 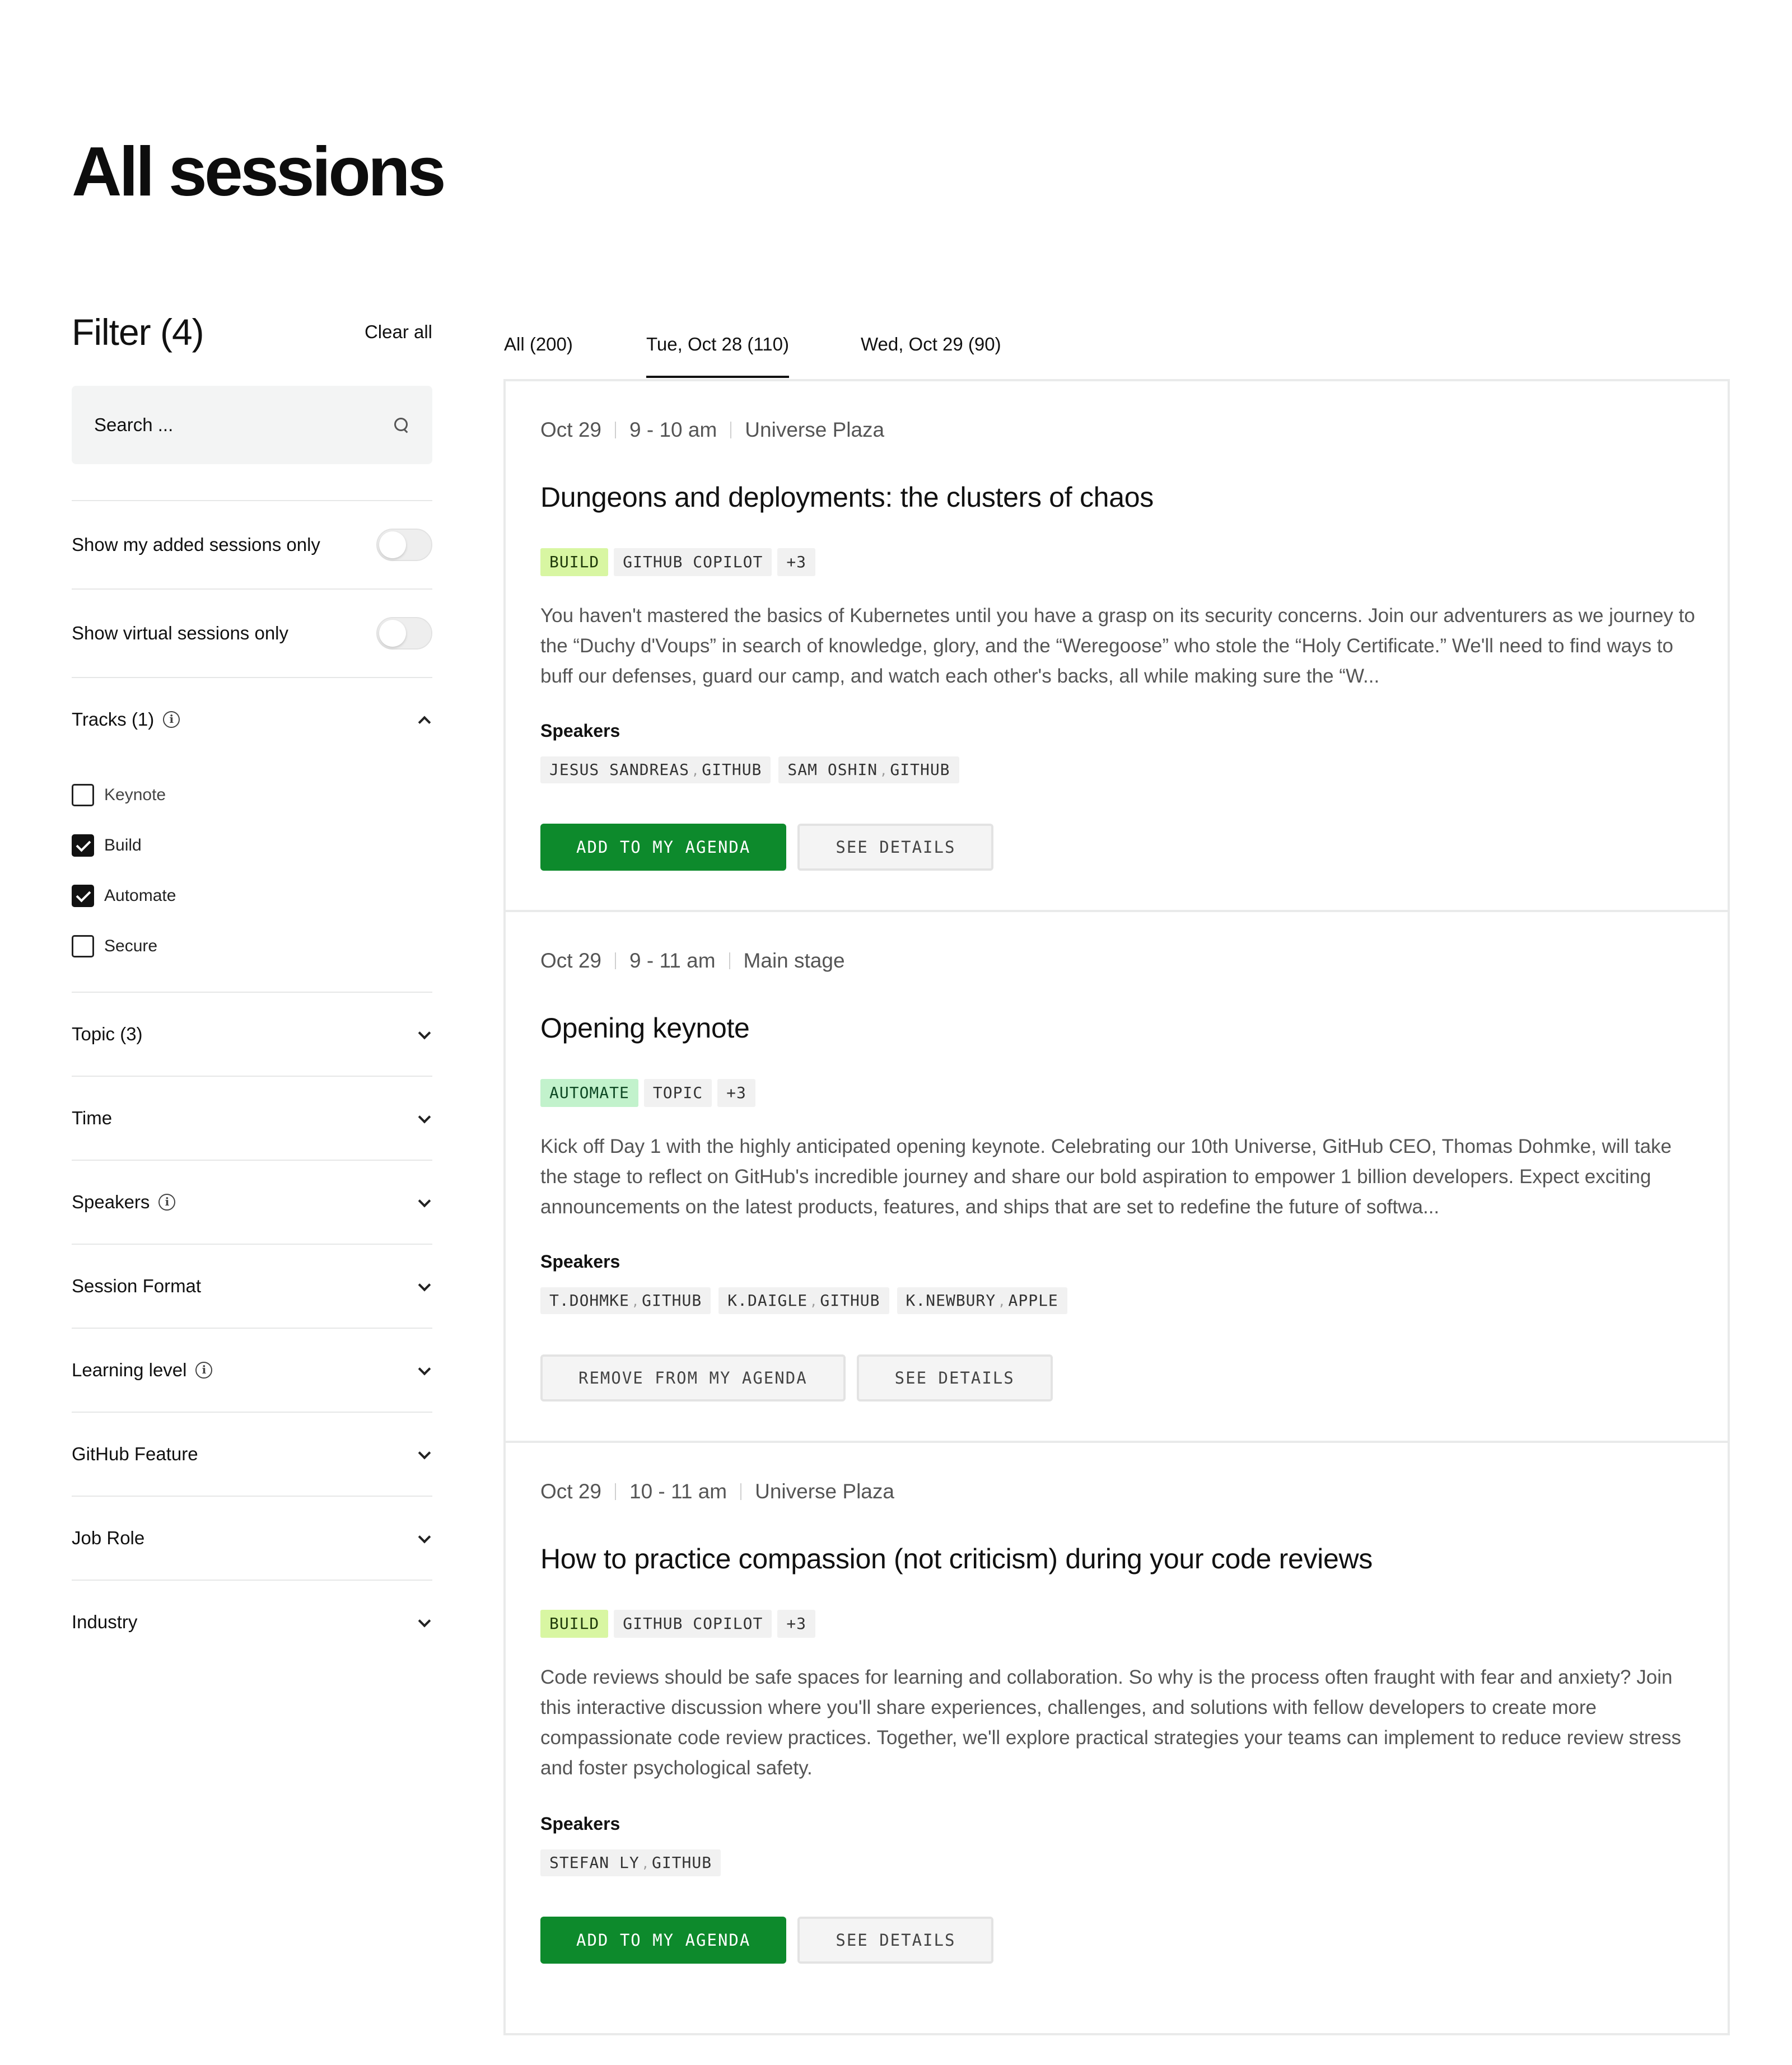 I want to click on track-option-secure: Secure, so click(x=252, y=946).